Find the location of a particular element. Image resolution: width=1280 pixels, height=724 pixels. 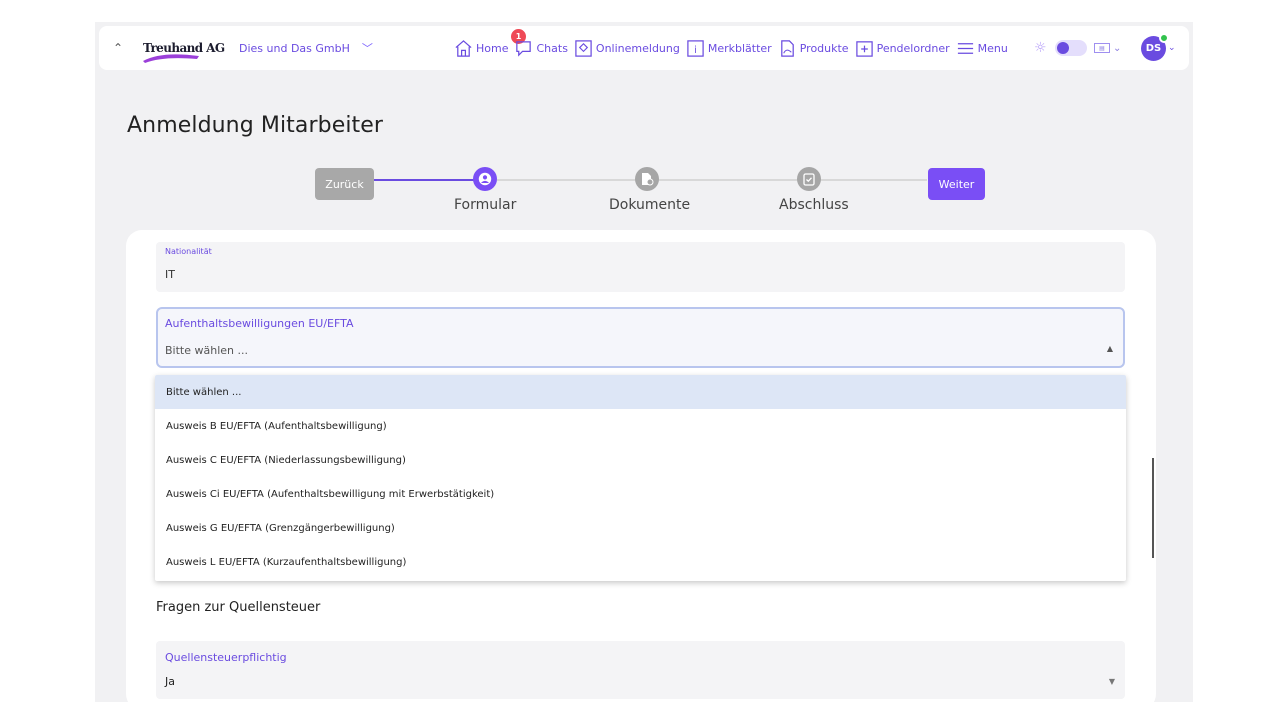

back-button: Zurück is located at coordinates (344, 184).